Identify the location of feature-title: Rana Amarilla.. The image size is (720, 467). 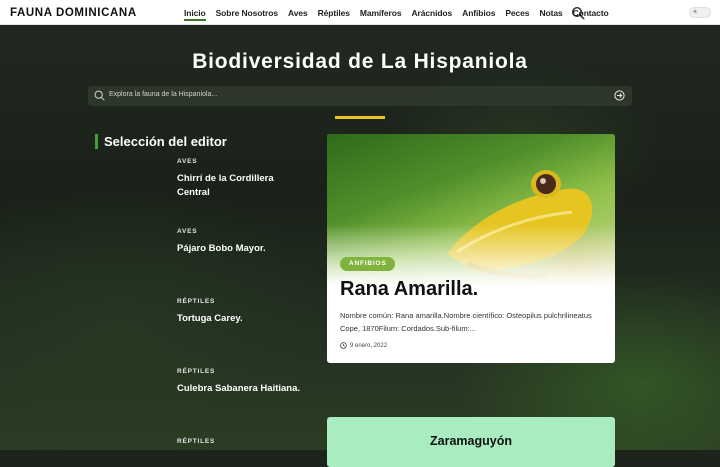
(409, 289).